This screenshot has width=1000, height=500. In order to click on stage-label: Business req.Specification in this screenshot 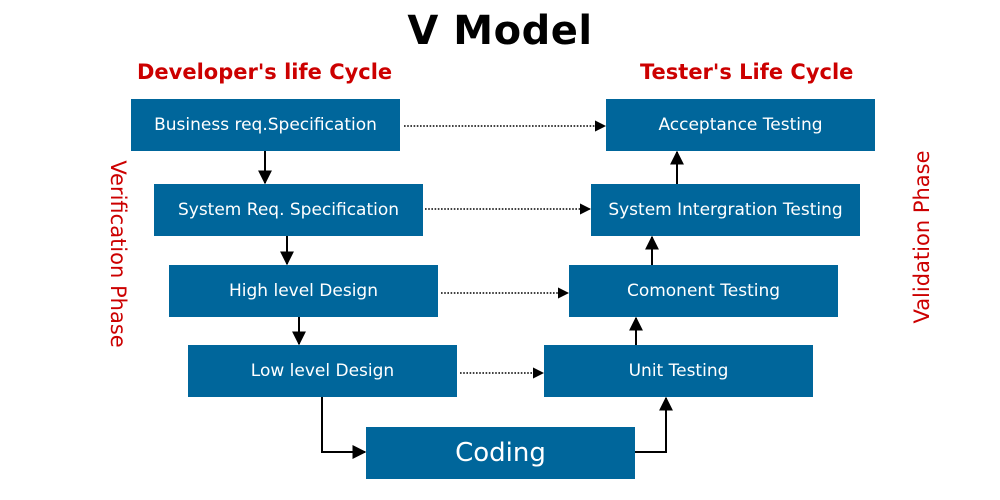, I will do `click(265, 125)`.